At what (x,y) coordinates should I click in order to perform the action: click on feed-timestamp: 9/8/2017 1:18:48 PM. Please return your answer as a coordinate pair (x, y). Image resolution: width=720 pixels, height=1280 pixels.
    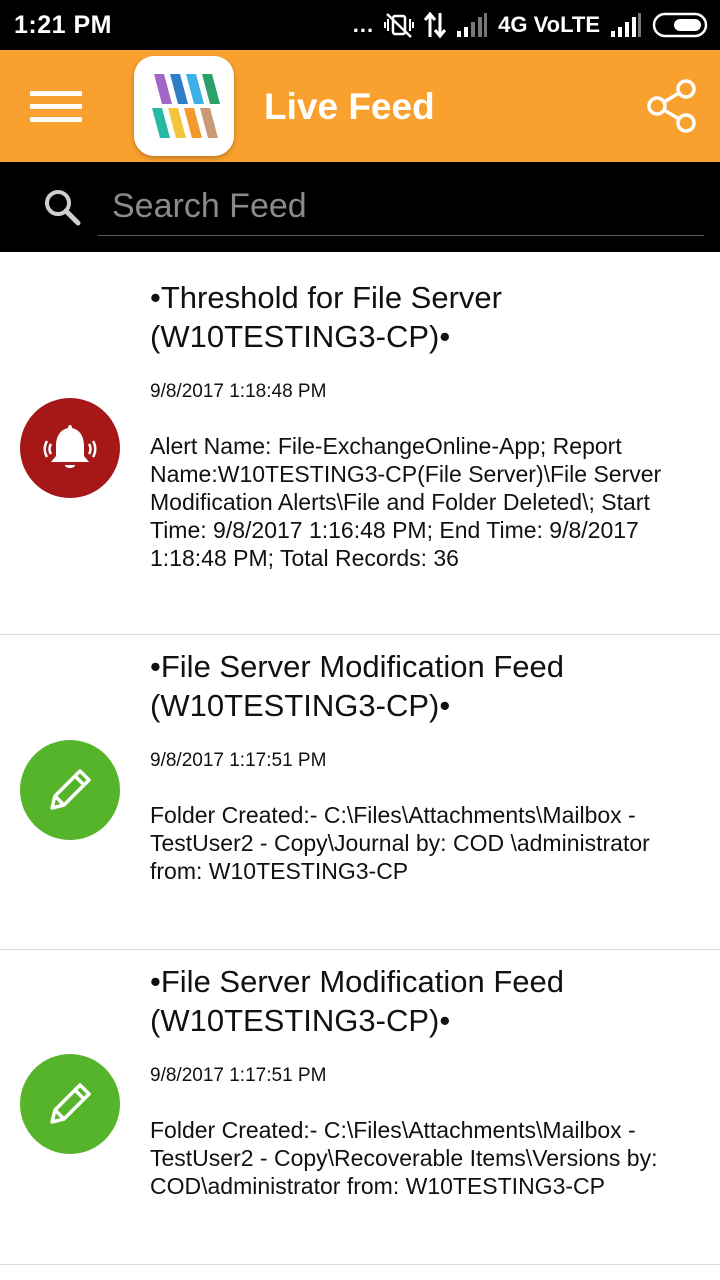
    Looking at the image, I should click on (238, 391).